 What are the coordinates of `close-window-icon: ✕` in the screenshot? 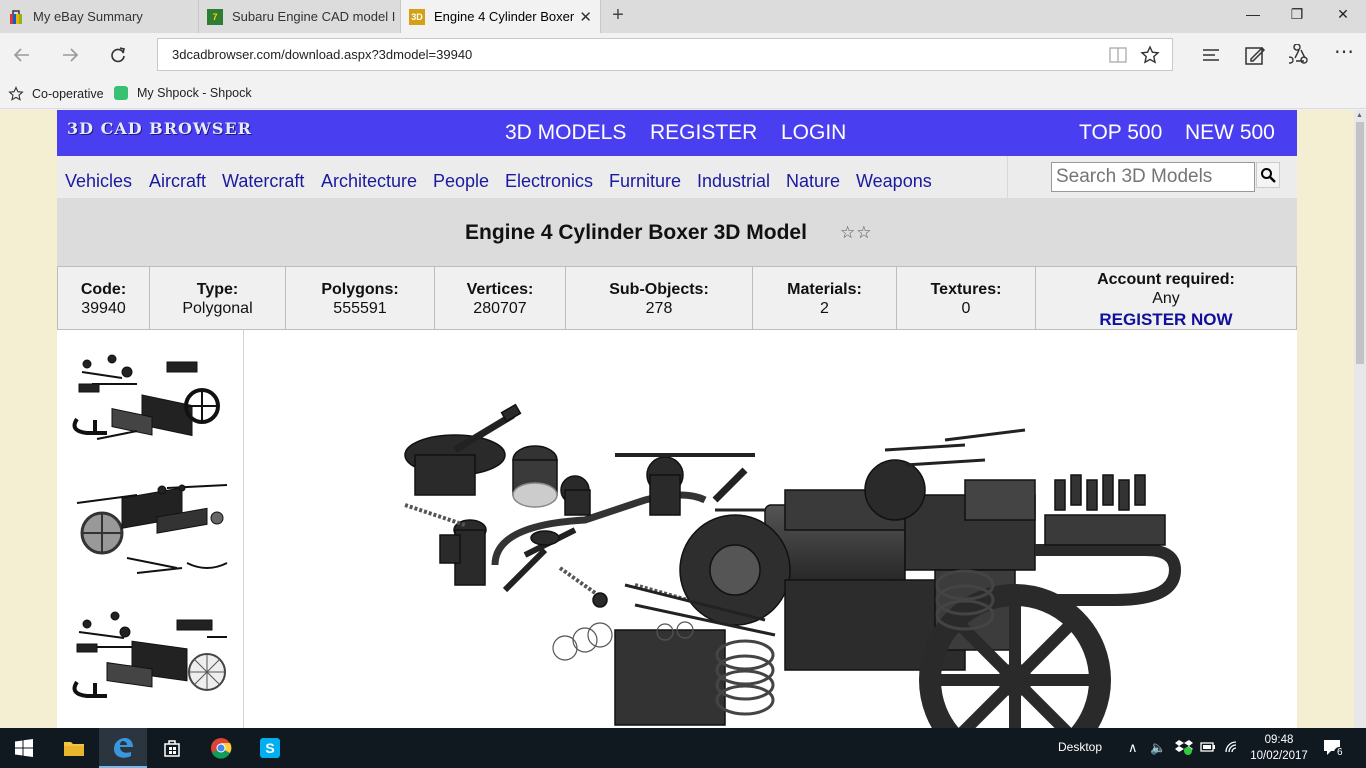 It's located at (1343, 14).